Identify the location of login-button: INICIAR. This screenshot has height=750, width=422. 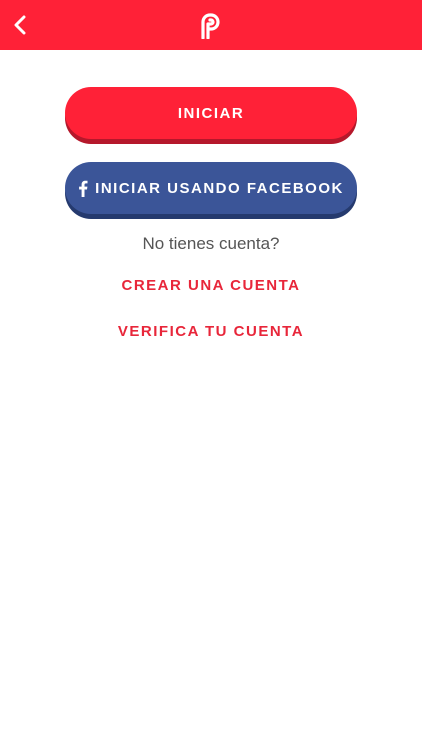
(211, 113).